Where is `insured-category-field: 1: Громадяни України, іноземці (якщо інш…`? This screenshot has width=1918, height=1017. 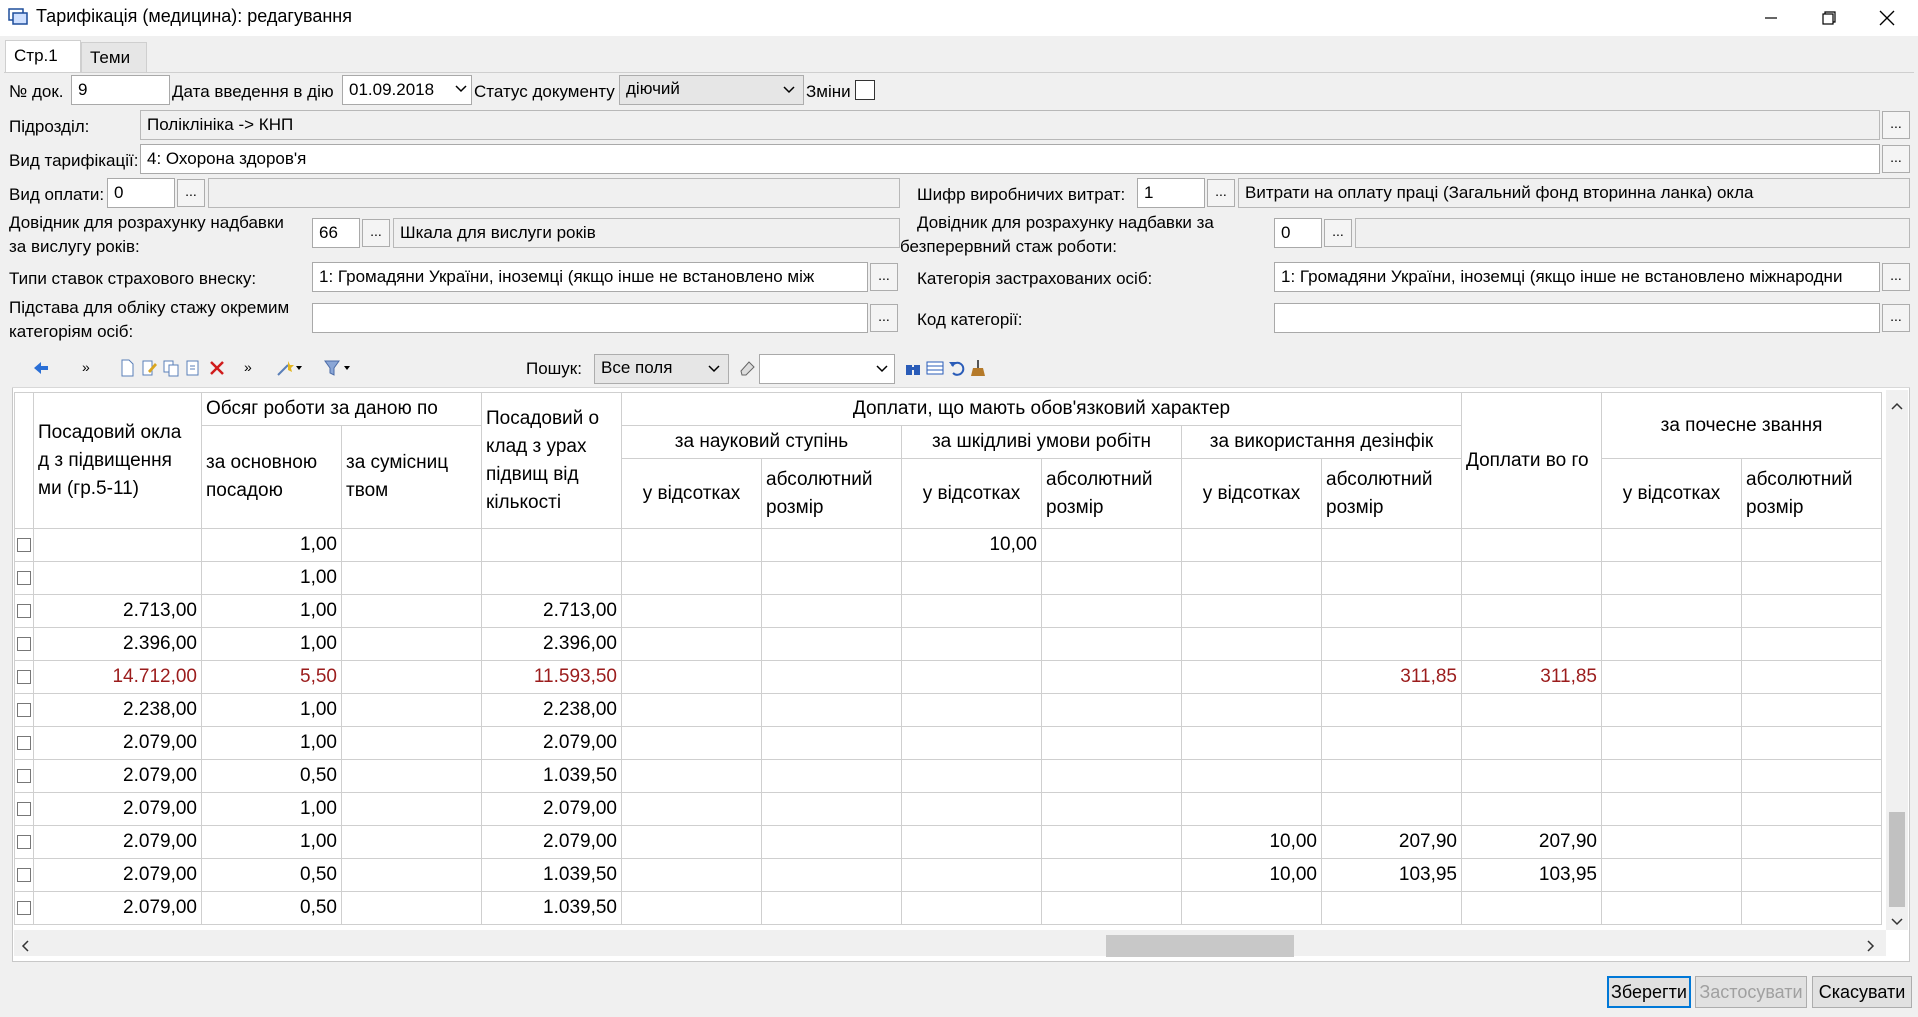
insured-category-field: 1: Громадяни України, іноземці (якщо інш… is located at coordinates (1577, 277).